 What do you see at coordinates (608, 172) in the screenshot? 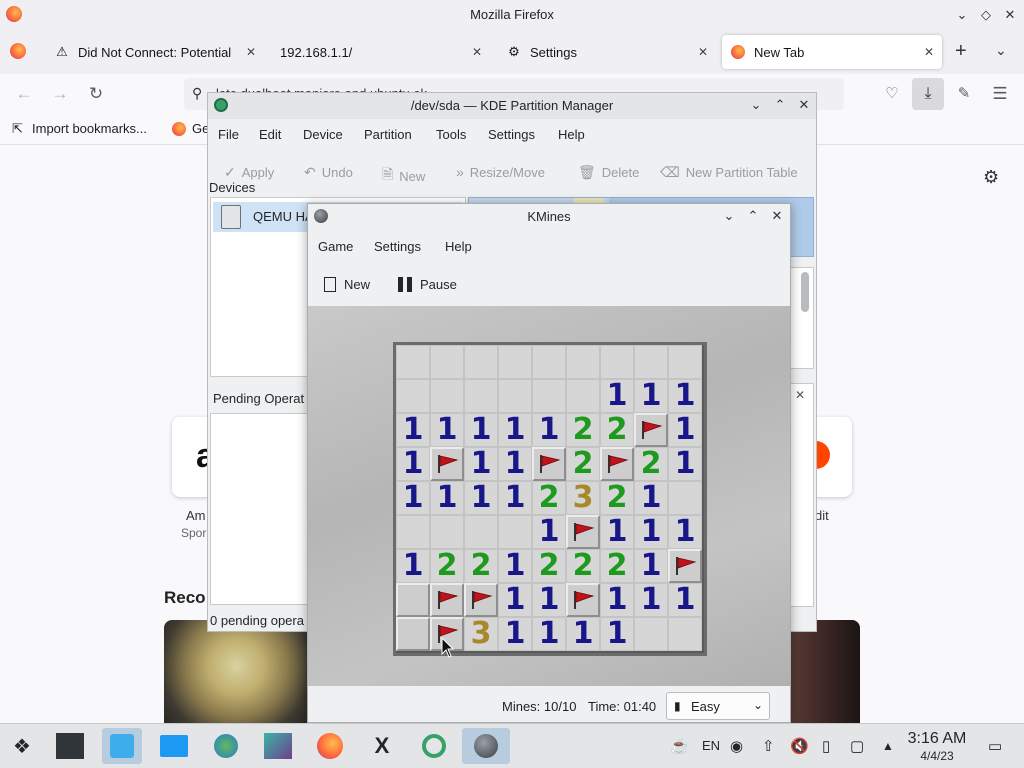
I see `delete-button: 🗑 Delete` at bounding box center [608, 172].